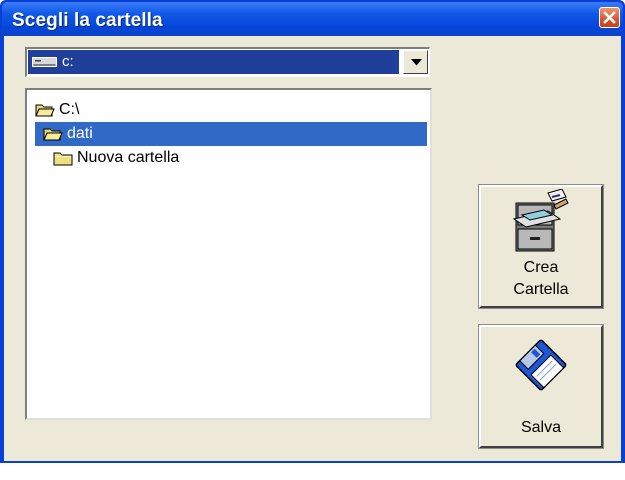 This screenshot has height=480, width=625. Describe the element at coordinates (69, 109) in the screenshot. I see `tree-item-label: C:\` at that location.